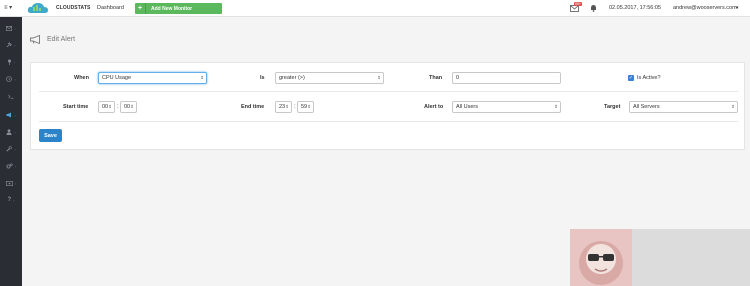 The width and height of the screenshot is (750, 286). I want to click on chevron-down-icon: ▾, so click(737, 8).